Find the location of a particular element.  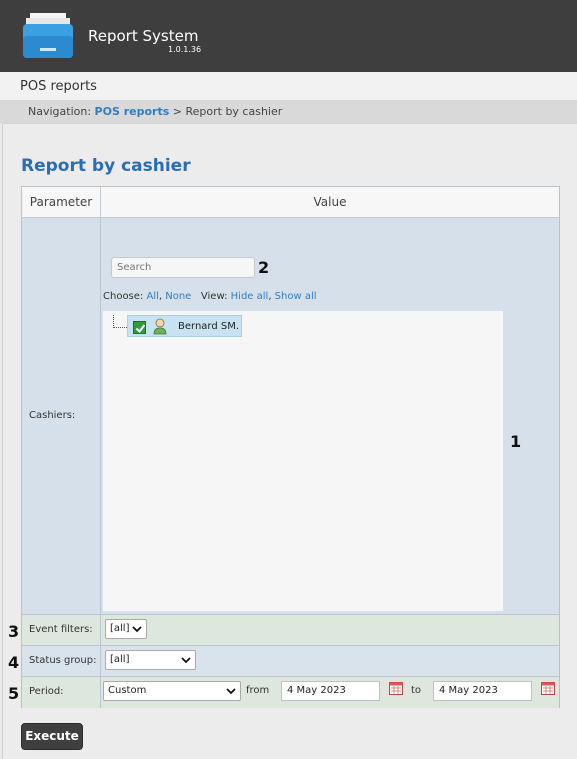

callout-4: 4 is located at coordinates (14, 662).